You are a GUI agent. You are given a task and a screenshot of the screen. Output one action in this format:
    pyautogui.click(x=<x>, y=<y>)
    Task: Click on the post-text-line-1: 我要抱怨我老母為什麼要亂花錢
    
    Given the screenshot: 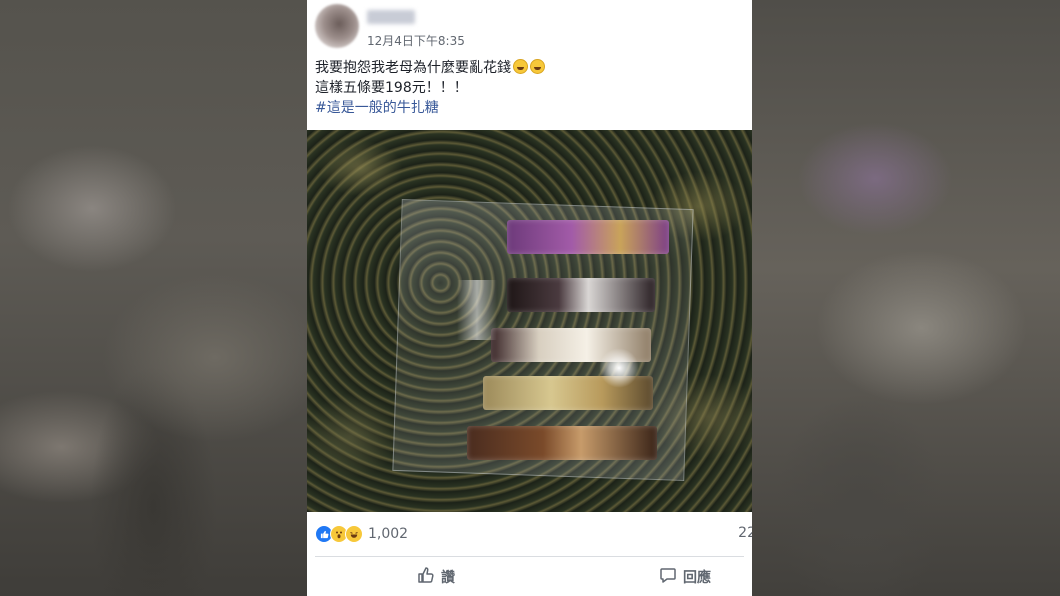 What is the action you would take?
    pyautogui.click(x=430, y=68)
    